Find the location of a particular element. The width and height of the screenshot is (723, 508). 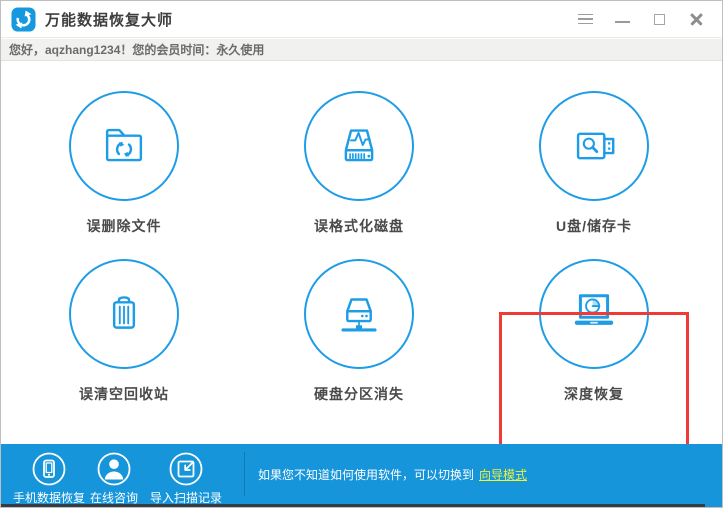

minimize-icon is located at coordinates (622, 19).